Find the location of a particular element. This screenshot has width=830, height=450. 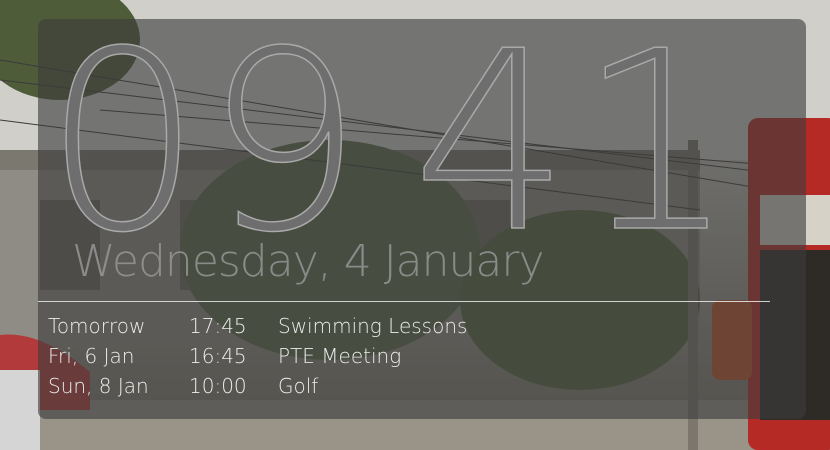

event-title: Golf is located at coordinates (298, 386).